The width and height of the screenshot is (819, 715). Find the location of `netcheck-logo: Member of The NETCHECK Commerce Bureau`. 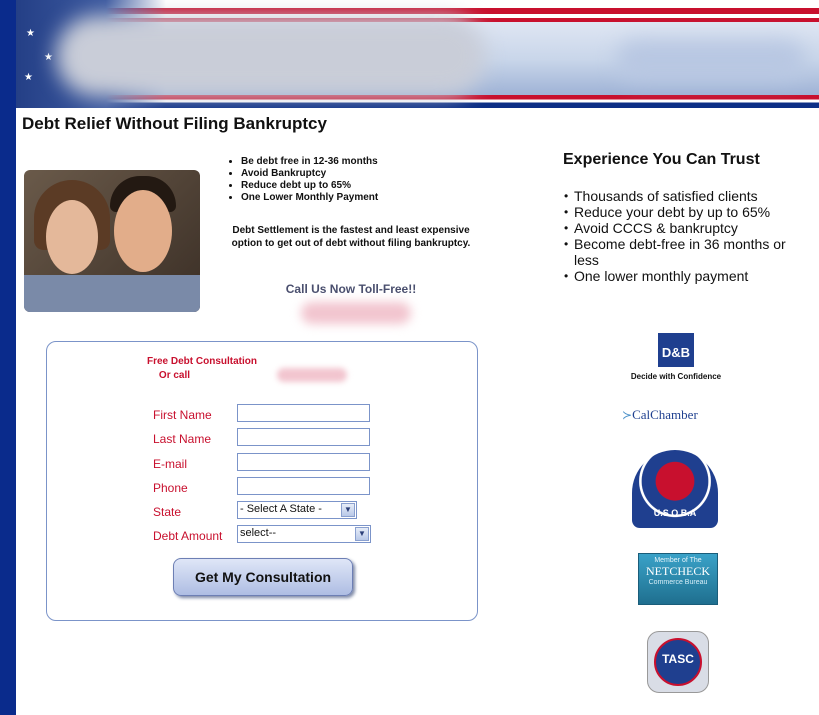

netcheck-logo: Member of The NETCHECK Commerce Bureau is located at coordinates (678, 579).